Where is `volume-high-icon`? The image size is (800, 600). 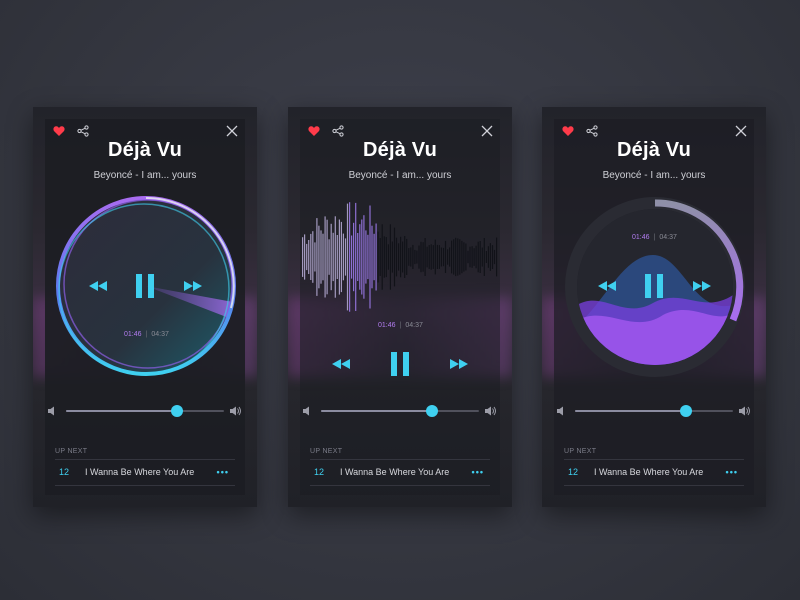
volume-high-icon is located at coordinates (235, 411).